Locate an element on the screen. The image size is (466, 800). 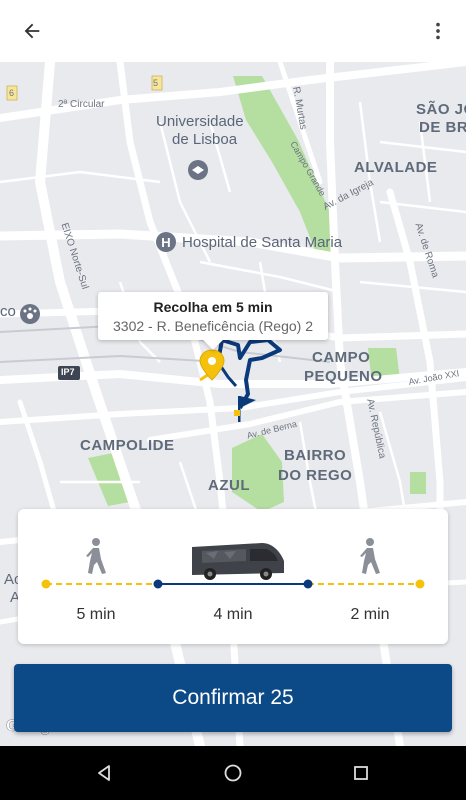
label-bairro-2: DO REGO is located at coordinates (315, 475).